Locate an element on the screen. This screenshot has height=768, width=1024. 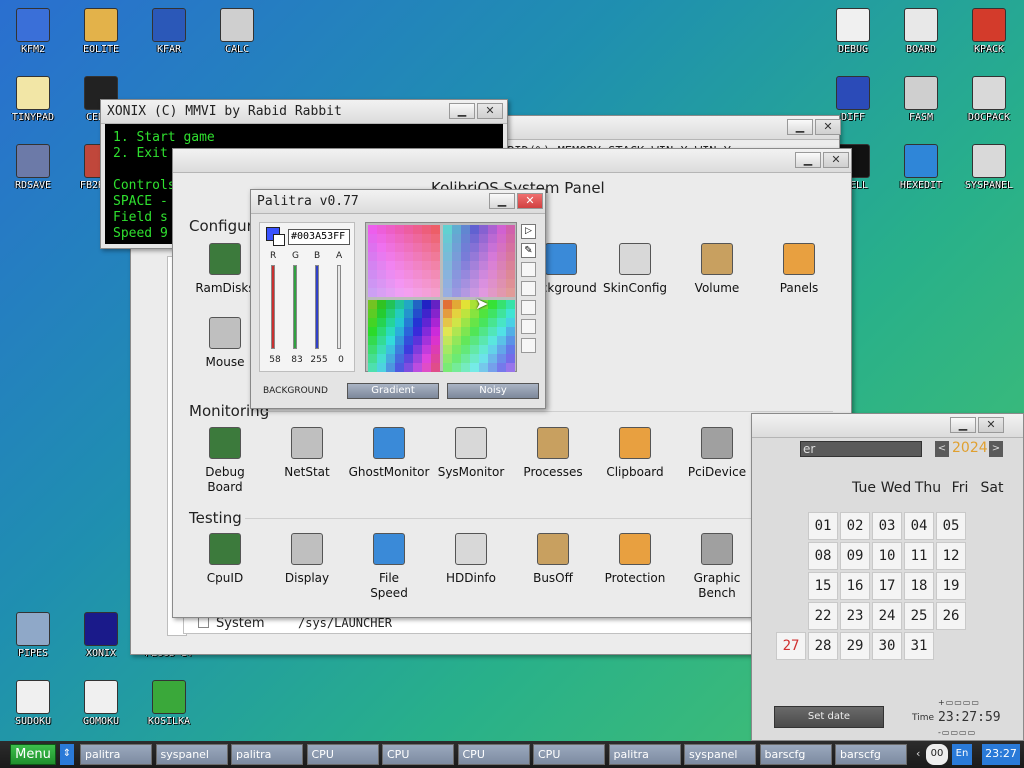
desktop-icon-kpack: KPACK is located at coordinates (989, 32).